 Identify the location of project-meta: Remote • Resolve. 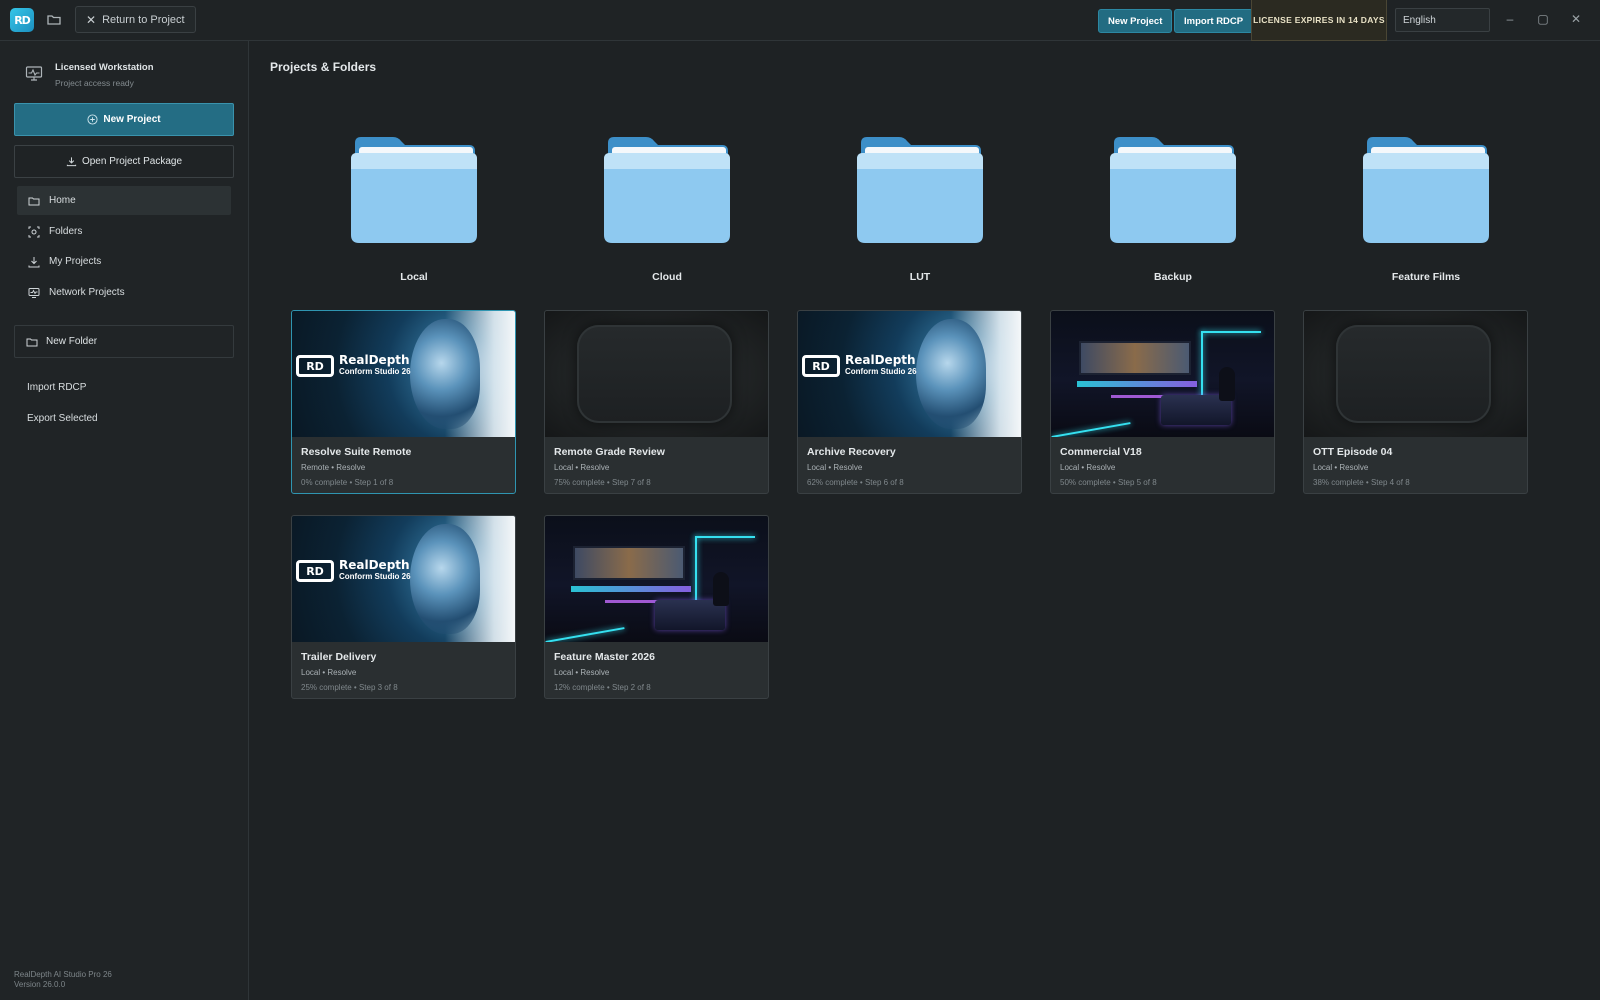
(333, 467).